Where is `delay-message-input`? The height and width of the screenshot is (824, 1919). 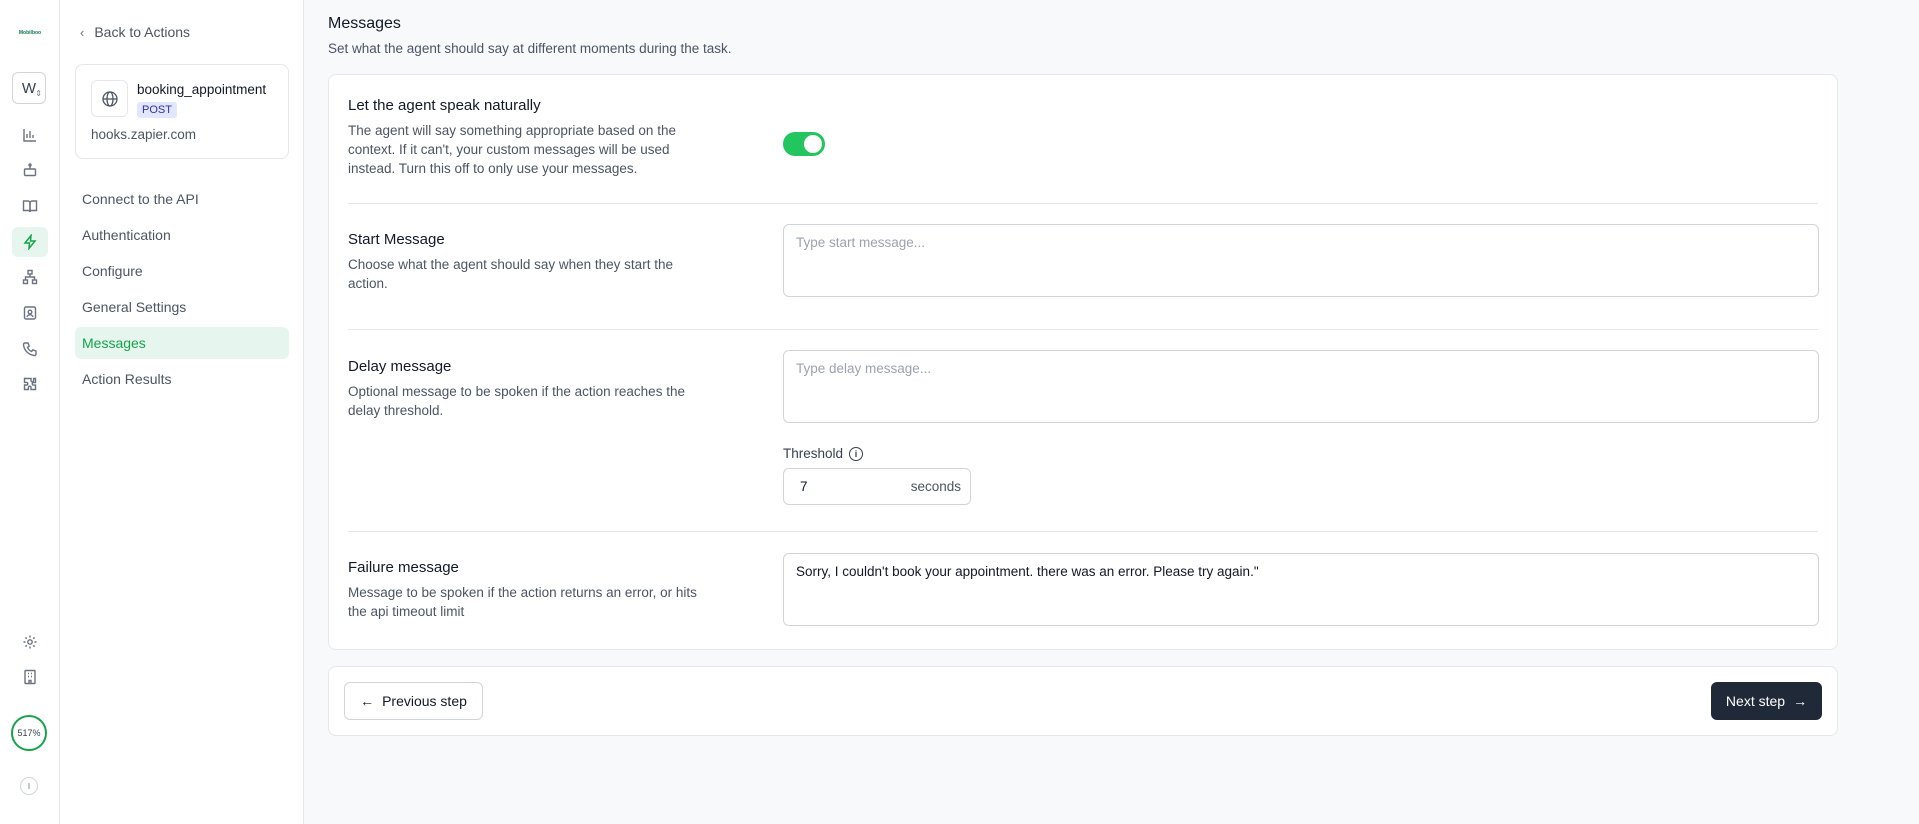 delay-message-input is located at coordinates (1301, 386).